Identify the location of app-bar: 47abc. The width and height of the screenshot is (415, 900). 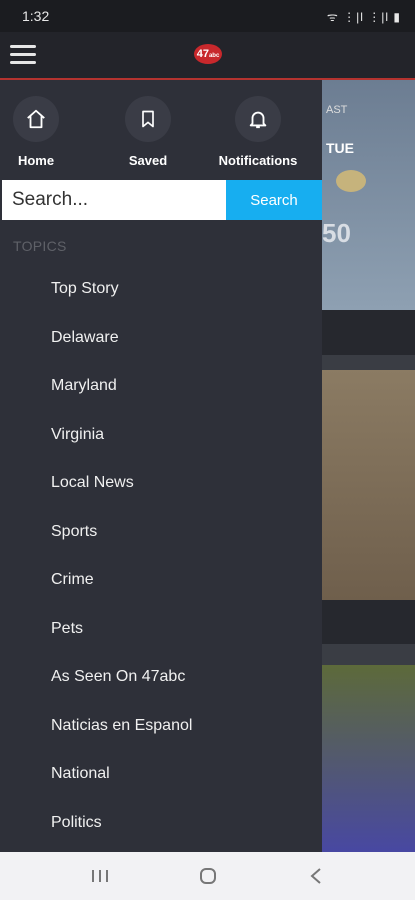
(207, 56).